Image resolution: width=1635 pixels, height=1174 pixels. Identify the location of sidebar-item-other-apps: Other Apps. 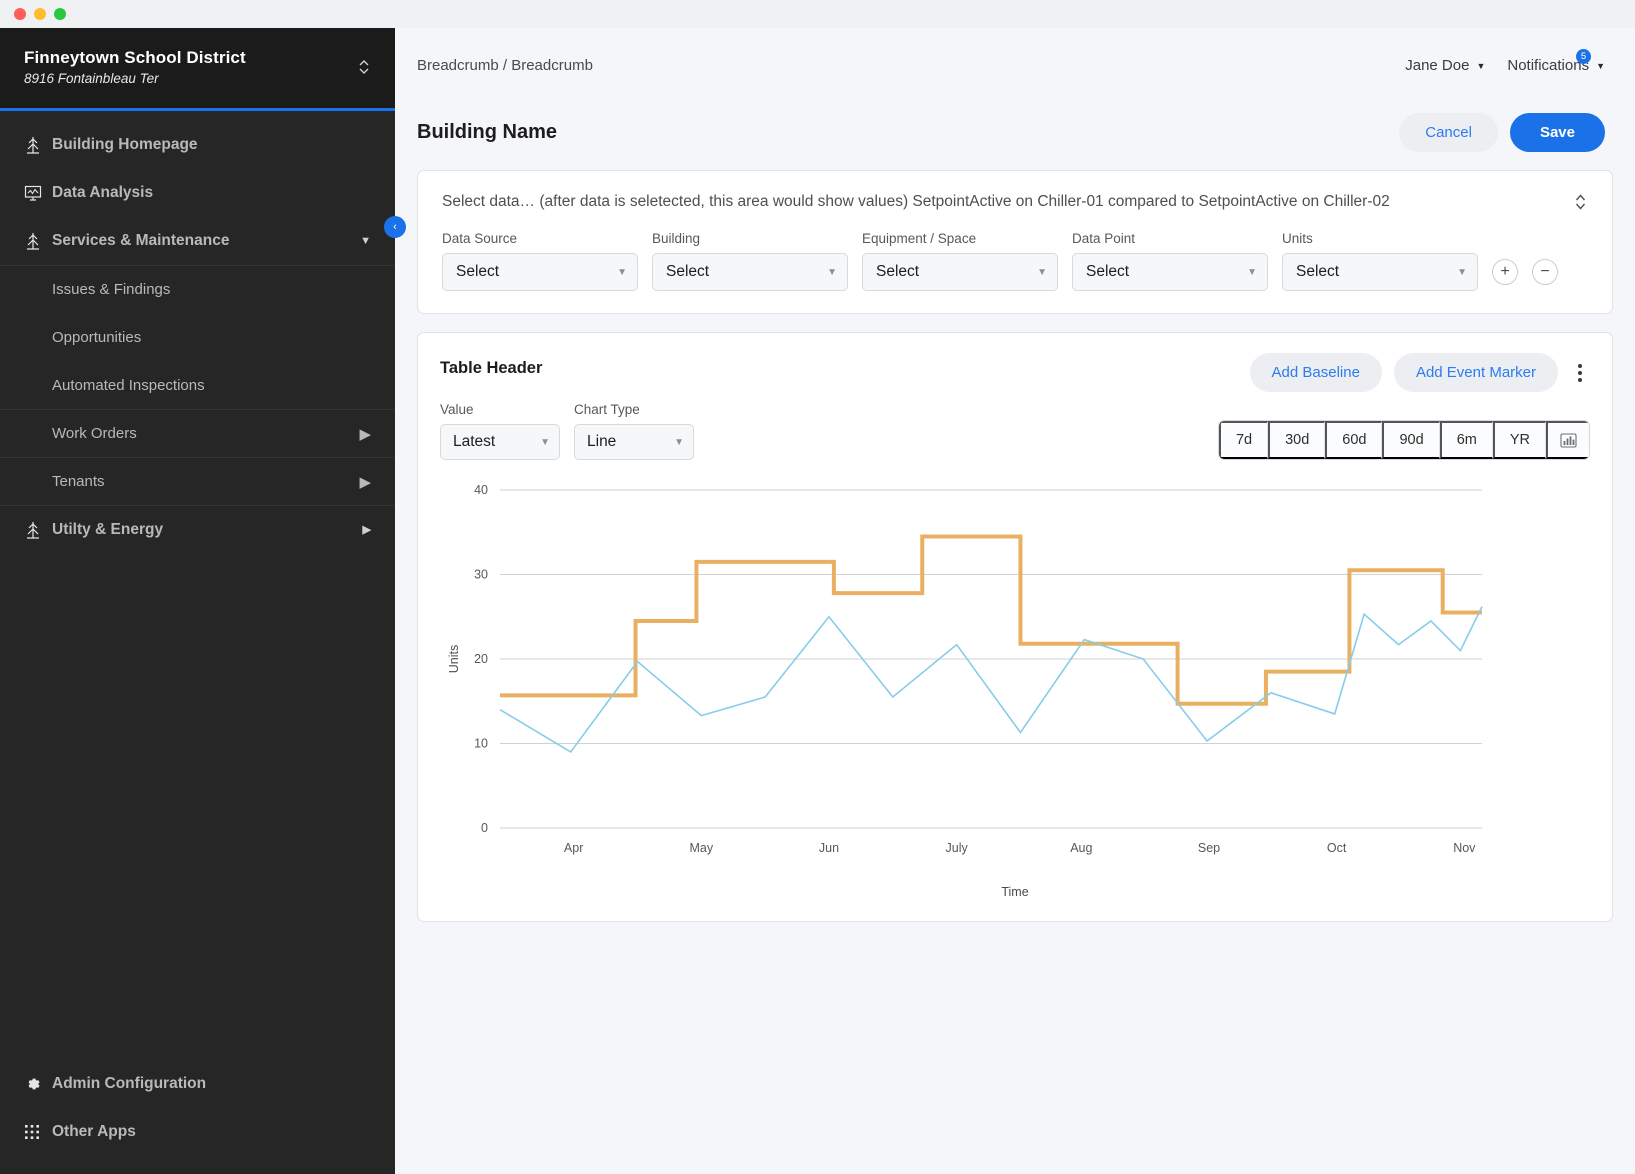
(197, 1132).